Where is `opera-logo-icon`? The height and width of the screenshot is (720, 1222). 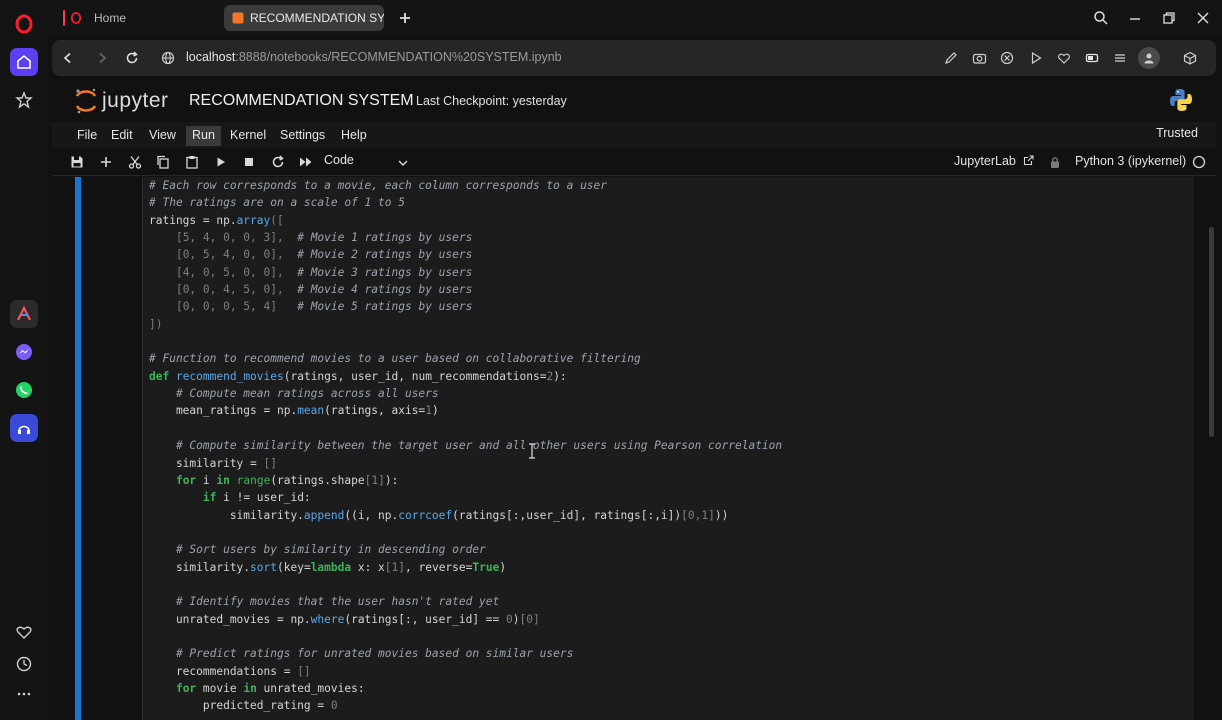 opera-logo-icon is located at coordinates (24, 24).